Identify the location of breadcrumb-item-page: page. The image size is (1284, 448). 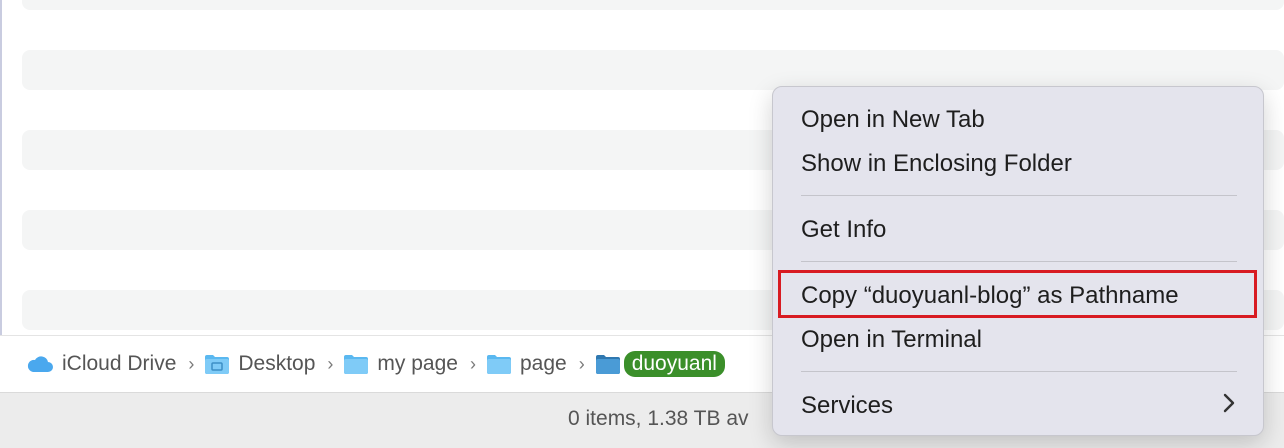
(526, 364).